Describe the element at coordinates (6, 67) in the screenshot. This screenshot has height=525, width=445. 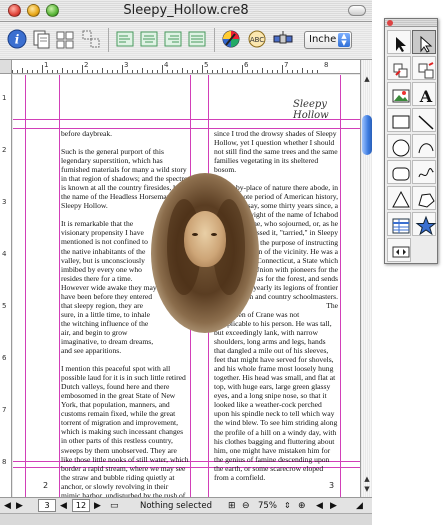
I see `ruler-origin` at that location.